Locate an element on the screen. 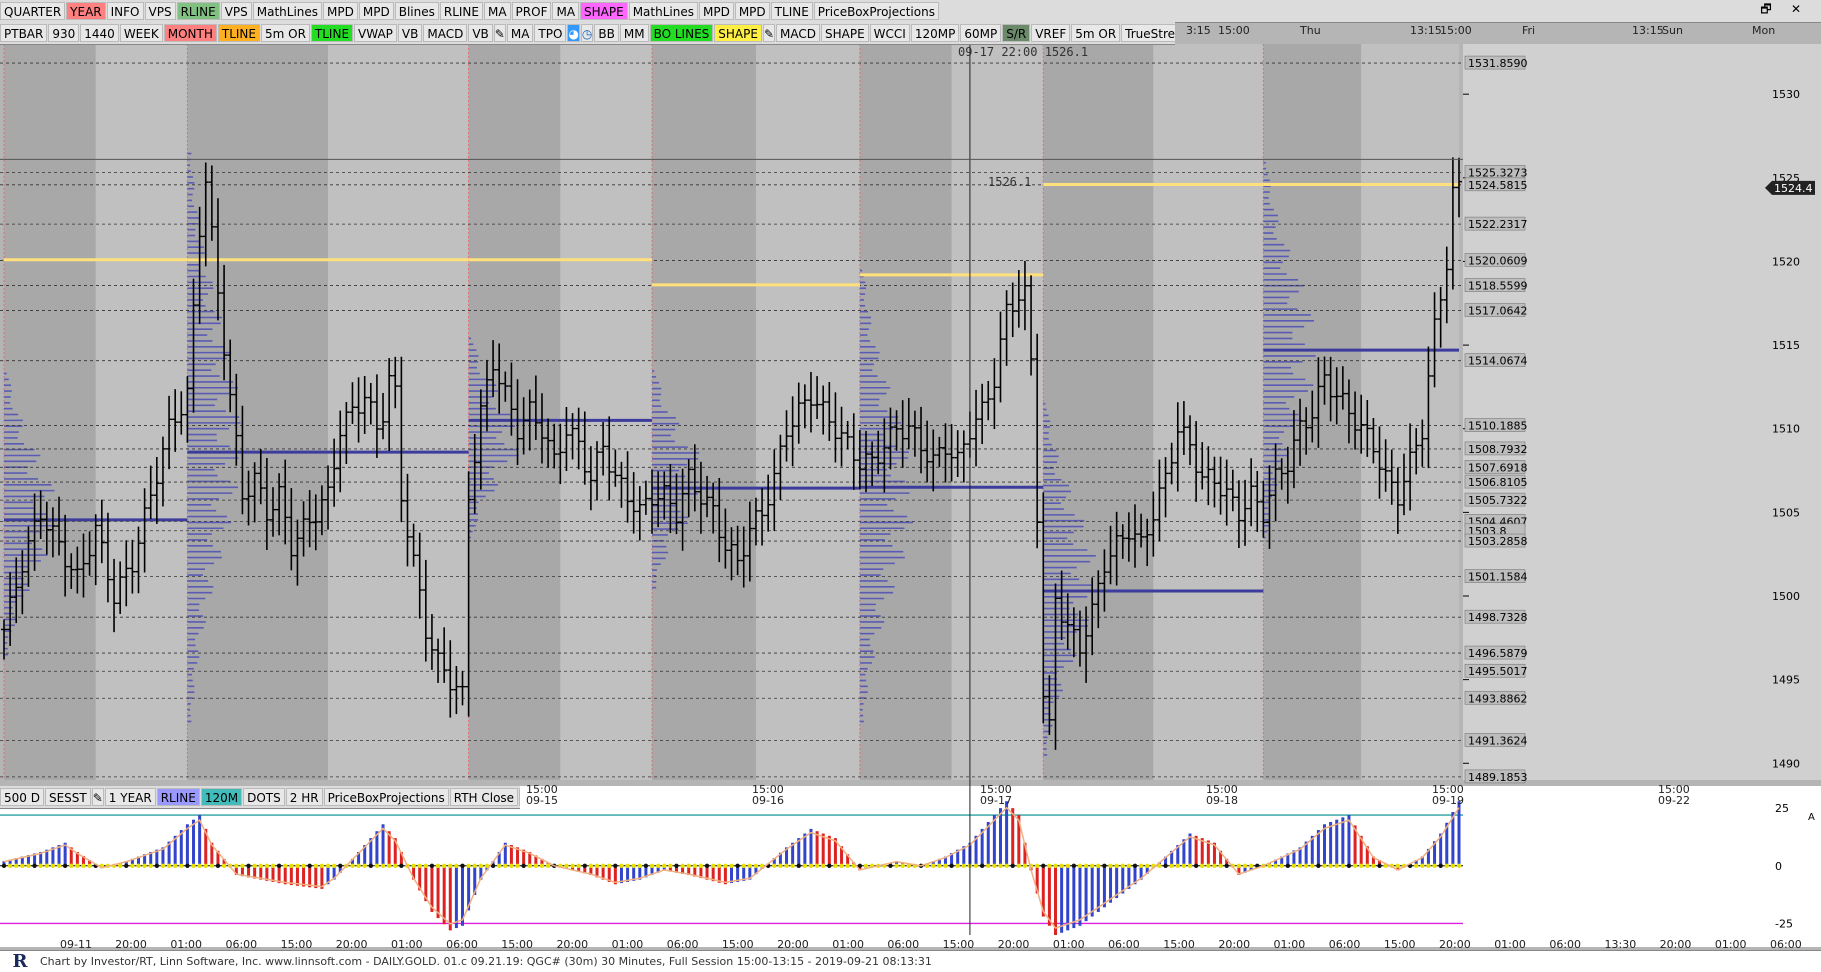 The width and height of the screenshot is (1821, 972). toolbar-button-week: WEEK is located at coordinates (141, 33).